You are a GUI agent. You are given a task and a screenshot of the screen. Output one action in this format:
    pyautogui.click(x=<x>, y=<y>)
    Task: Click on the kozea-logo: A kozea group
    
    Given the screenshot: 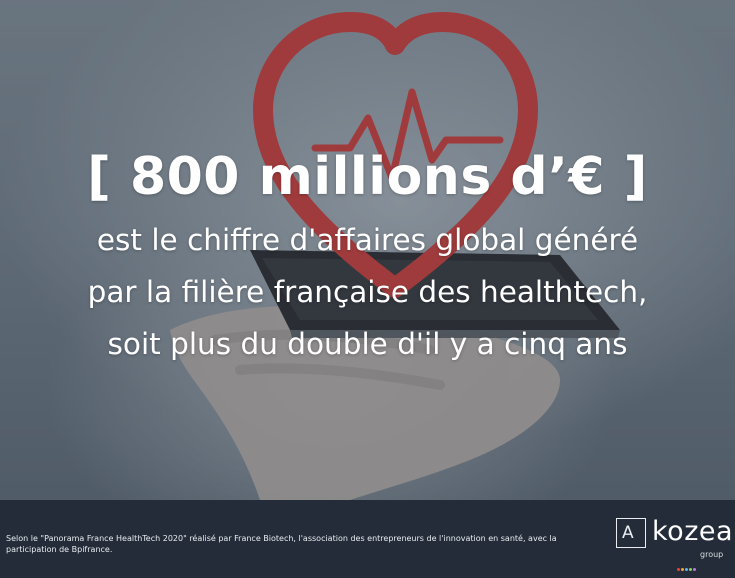 What is the action you would take?
    pyautogui.click(x=674, y=543)
    